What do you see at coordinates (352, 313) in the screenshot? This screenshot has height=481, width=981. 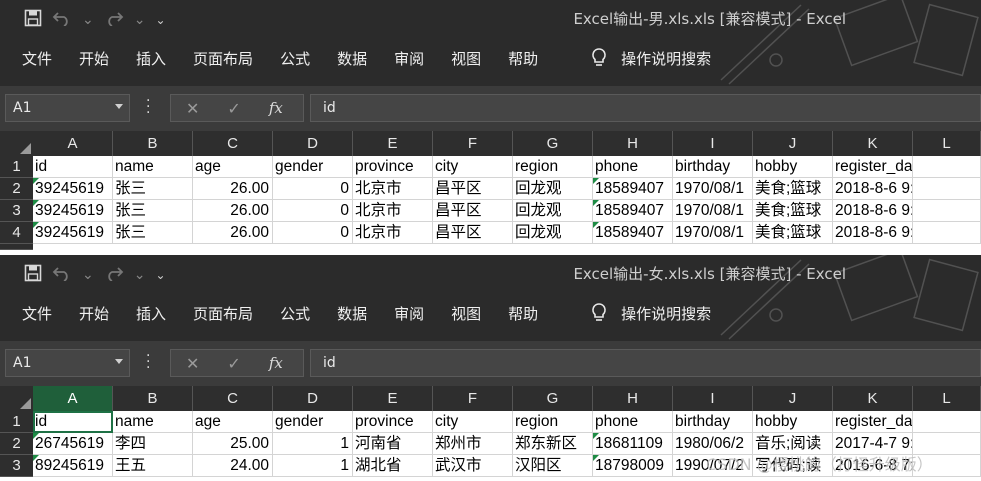 I see `tab-5: 数据` at bounding box center [352, 313].